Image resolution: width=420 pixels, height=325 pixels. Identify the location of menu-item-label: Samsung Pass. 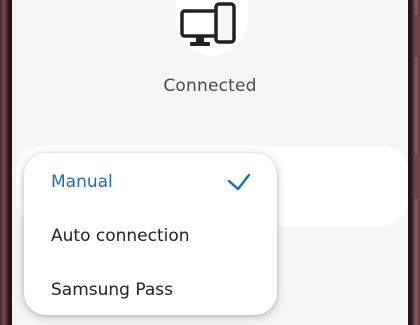
(112, 290).